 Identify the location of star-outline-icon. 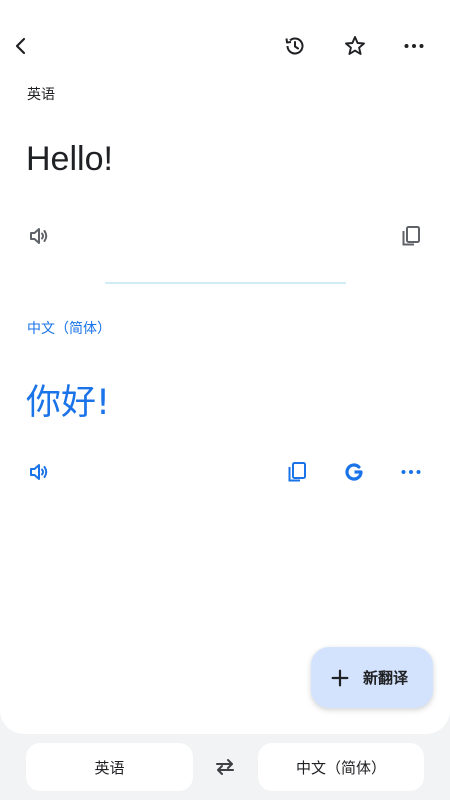
(355, 45).